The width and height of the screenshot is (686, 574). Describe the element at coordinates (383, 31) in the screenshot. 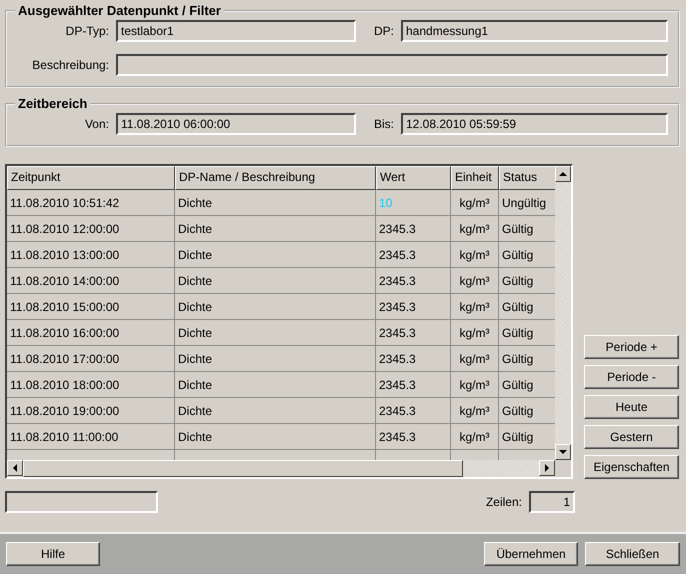

I see `field-label: DP:` at that location.